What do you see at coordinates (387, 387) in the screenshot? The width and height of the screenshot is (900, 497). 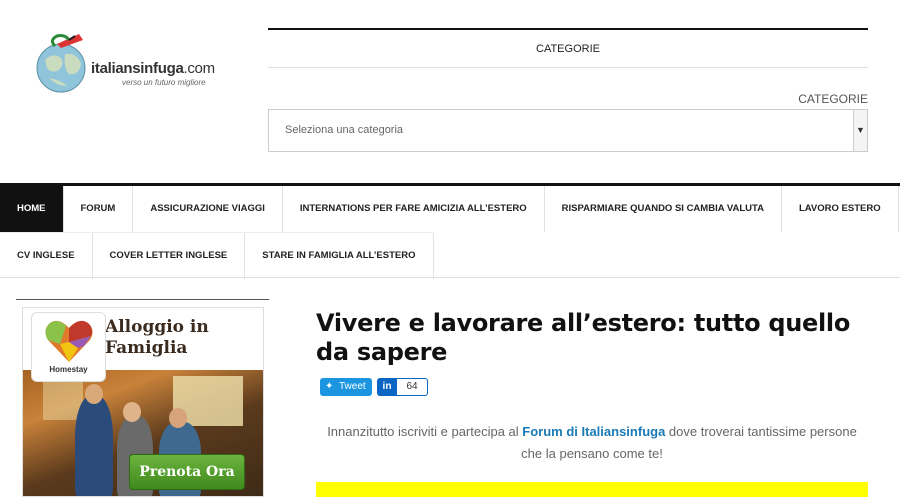 I see `linkedin-share-button: in` at bounding box center [387, 387].